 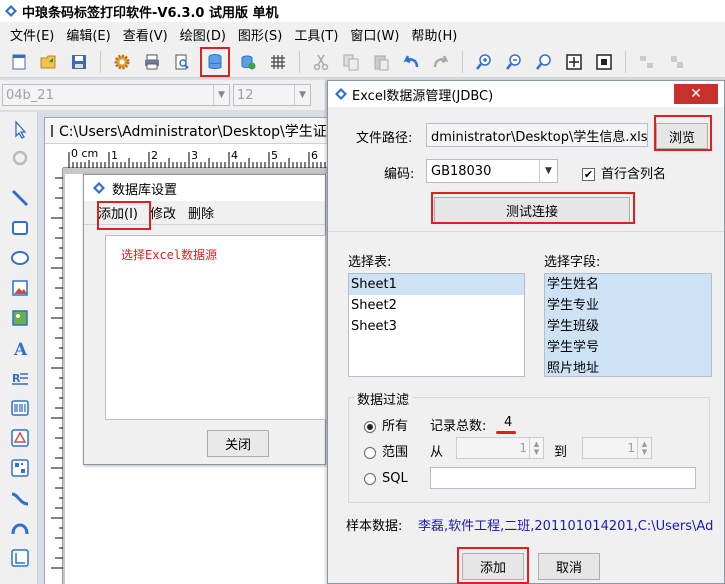 I want to click on align-icon, so click(x=646, y=61).